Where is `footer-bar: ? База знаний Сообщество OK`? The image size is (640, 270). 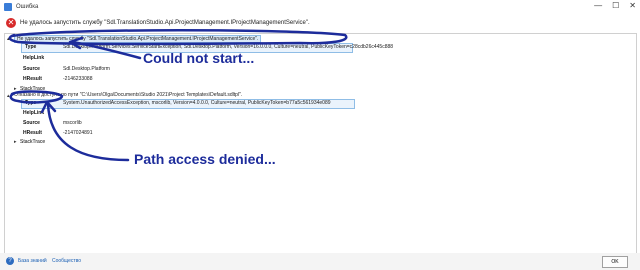
footer-bar: ? База знаний Сообщество OK is located at coordinates (320, 261).